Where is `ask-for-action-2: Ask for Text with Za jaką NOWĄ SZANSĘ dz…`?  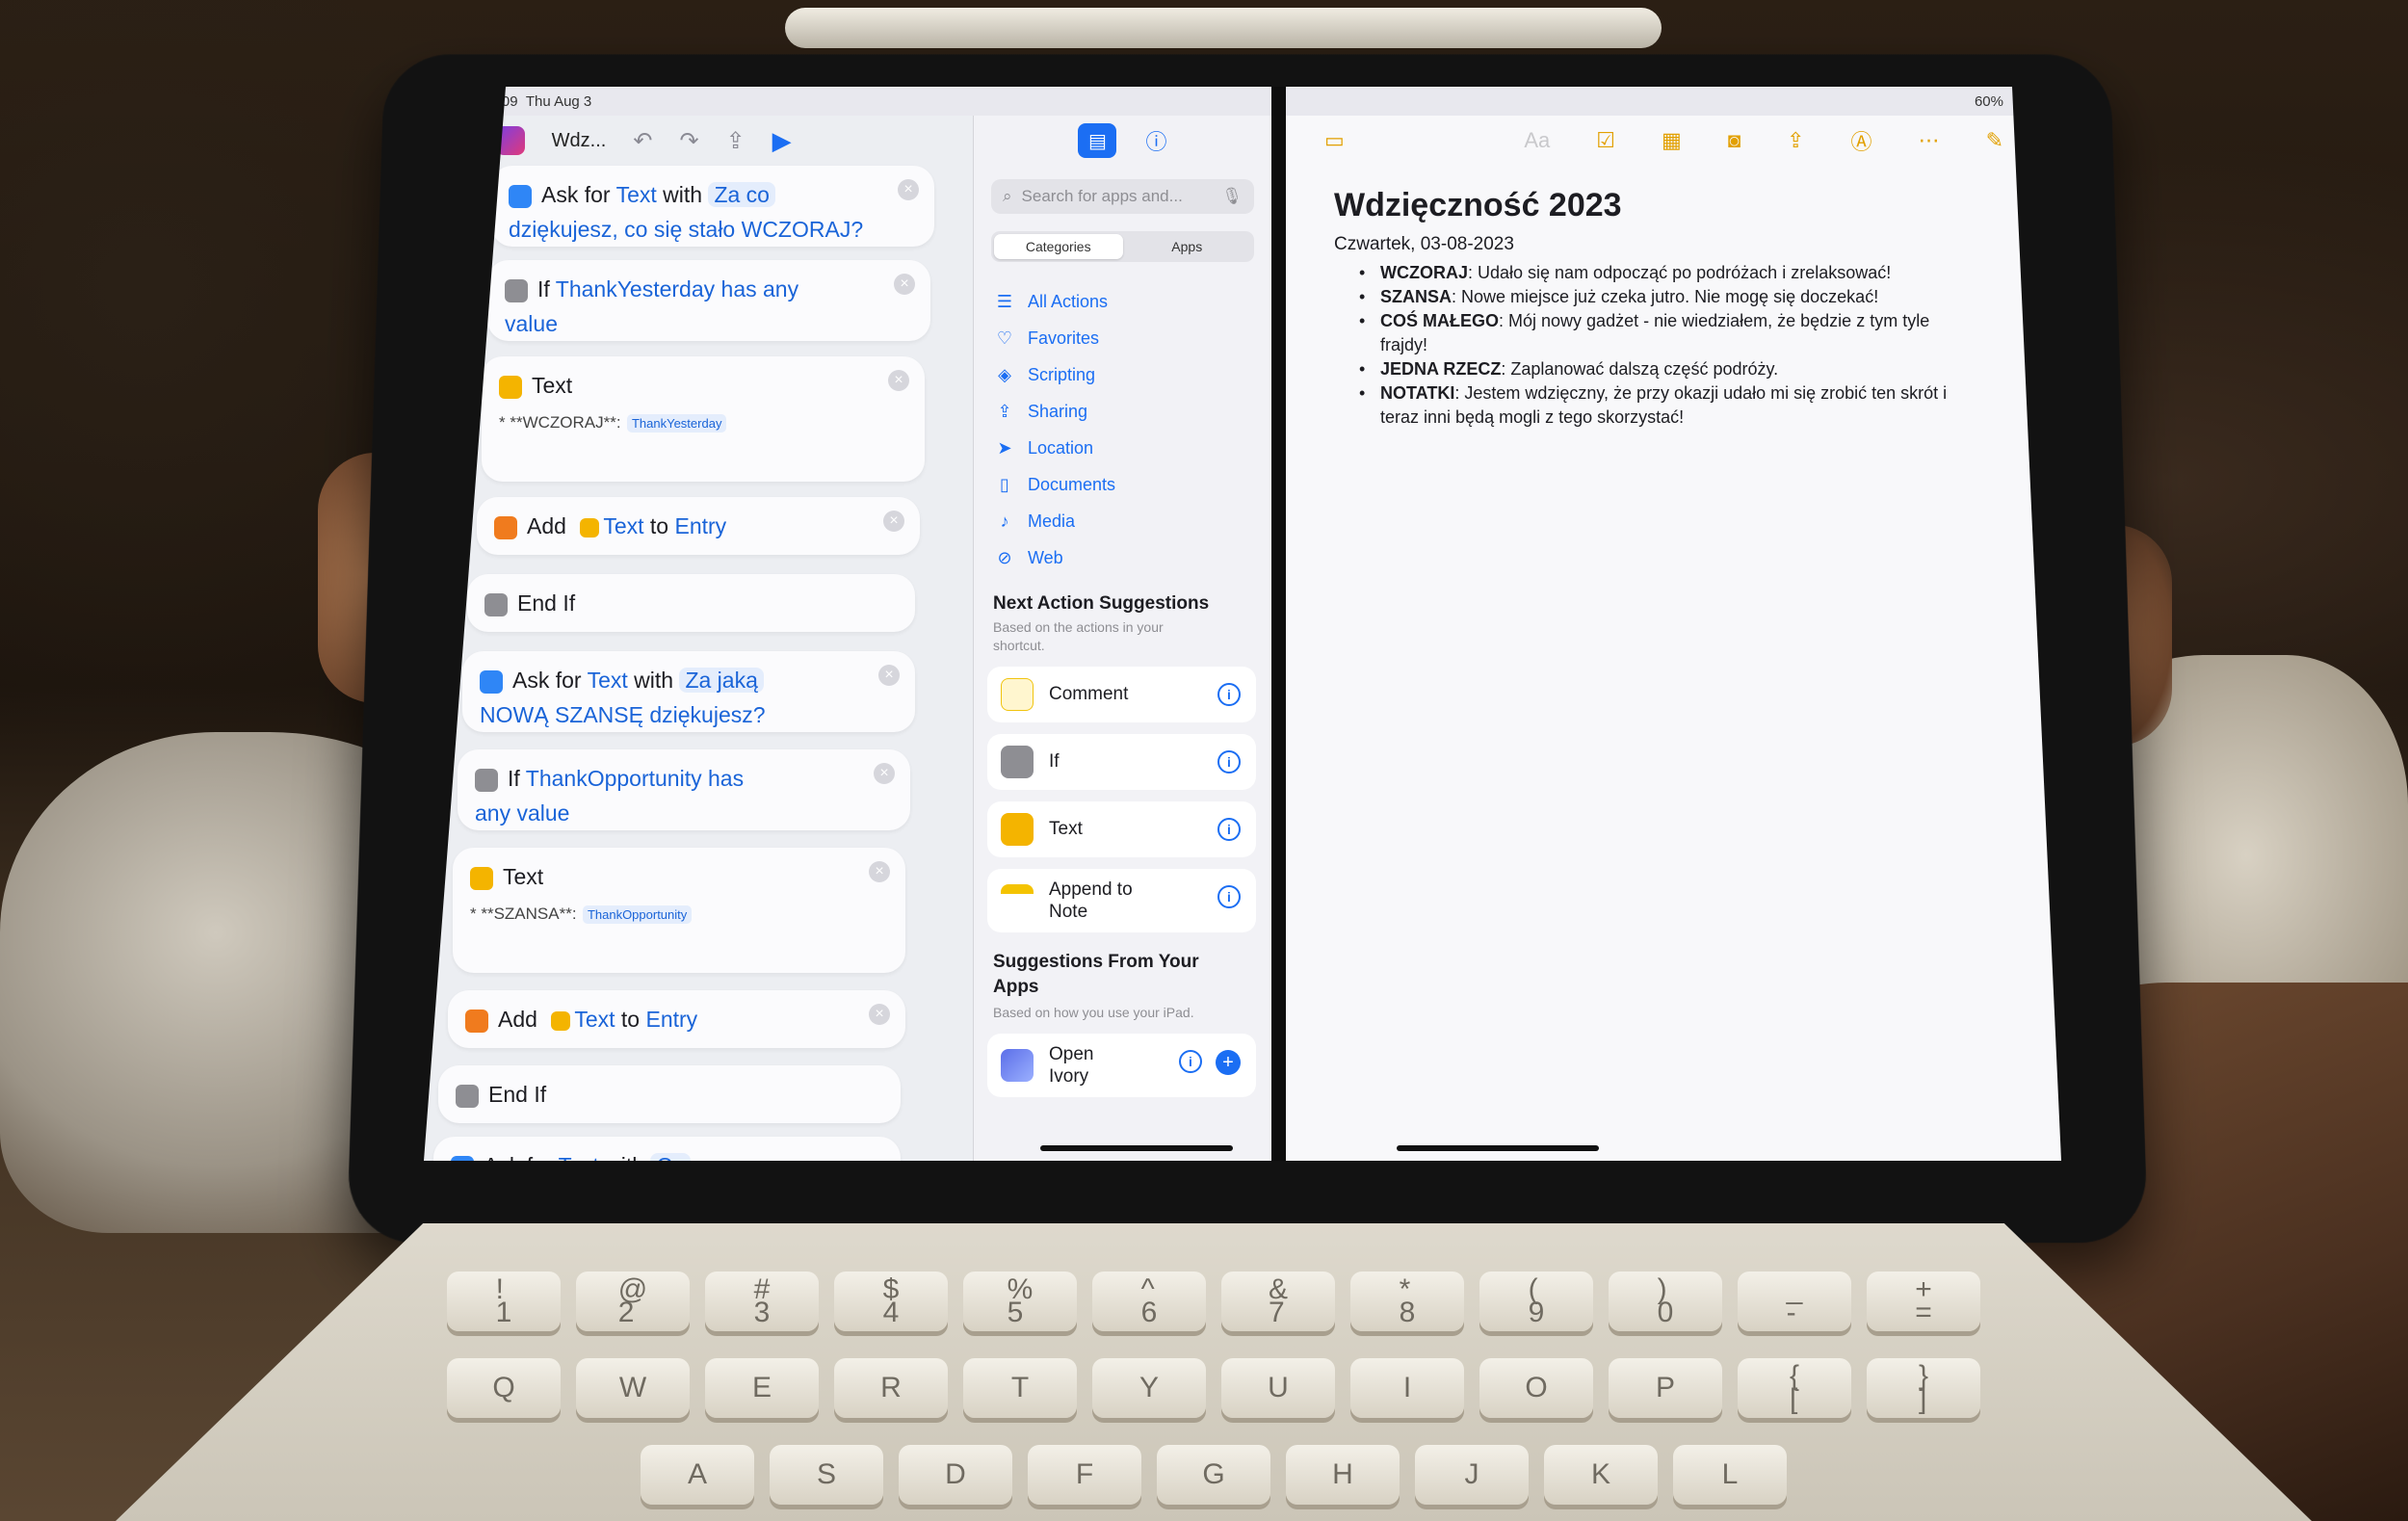 ask-for-action-2: Ask for Text with Za jaką NOWĄ SZANSĘ dz… is located at coordinates (688, 691).